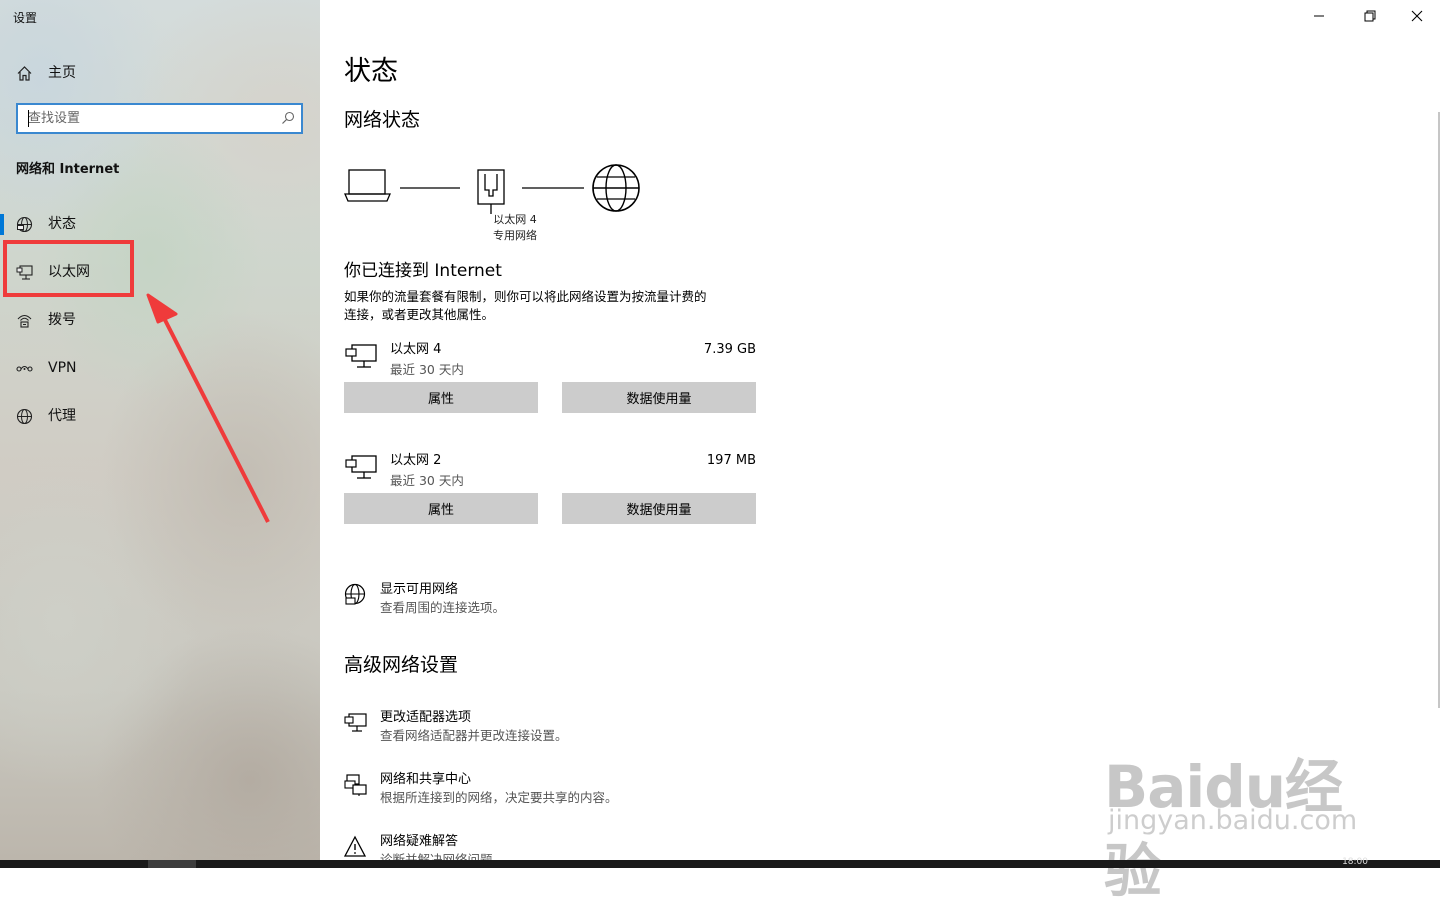  I want to click on diagram-network-type: 专用网络, so click(515, 235).